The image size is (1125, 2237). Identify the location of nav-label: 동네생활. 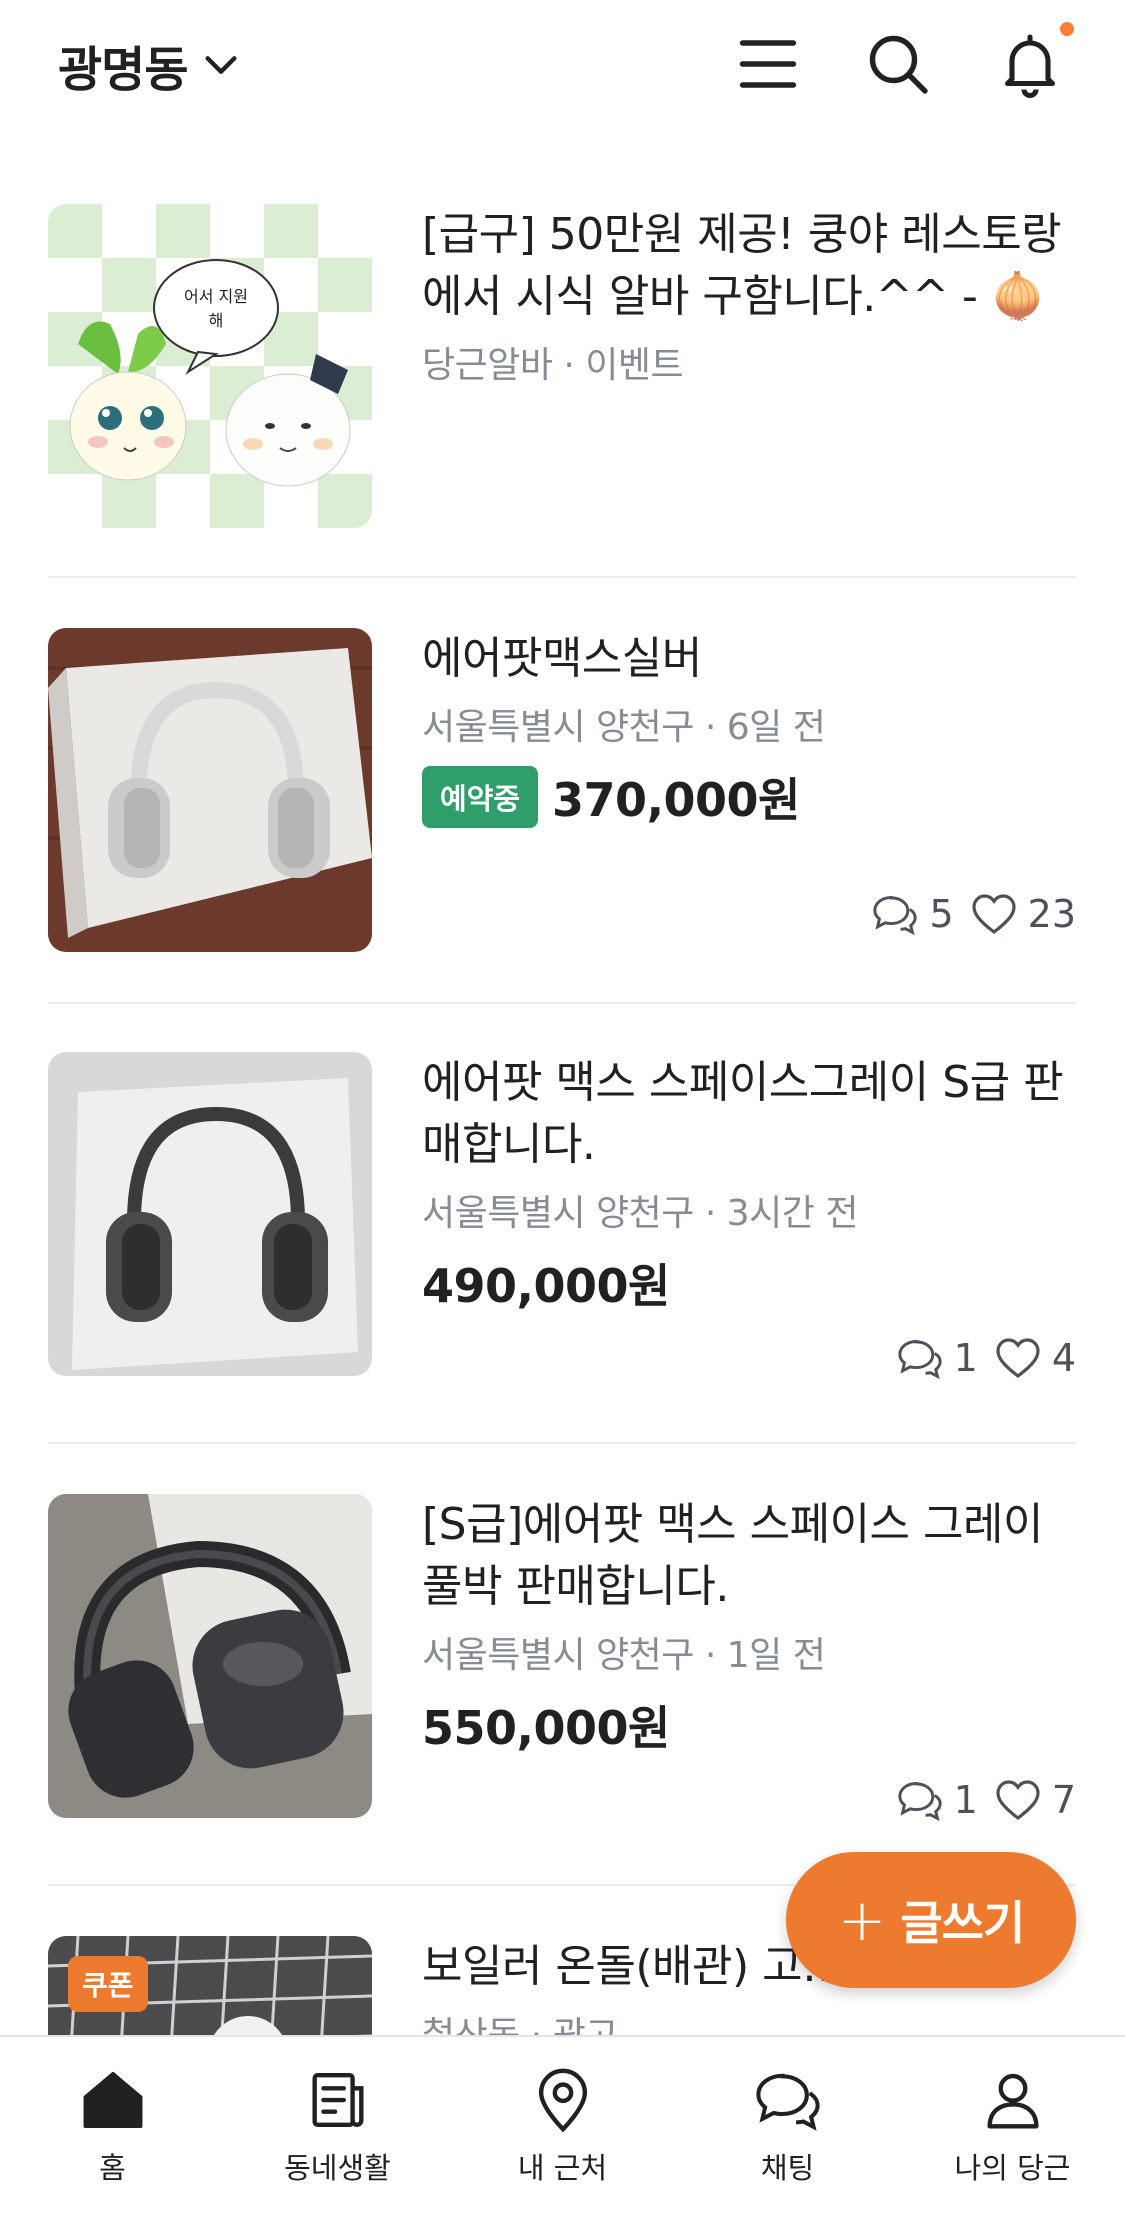
(337, 2168).